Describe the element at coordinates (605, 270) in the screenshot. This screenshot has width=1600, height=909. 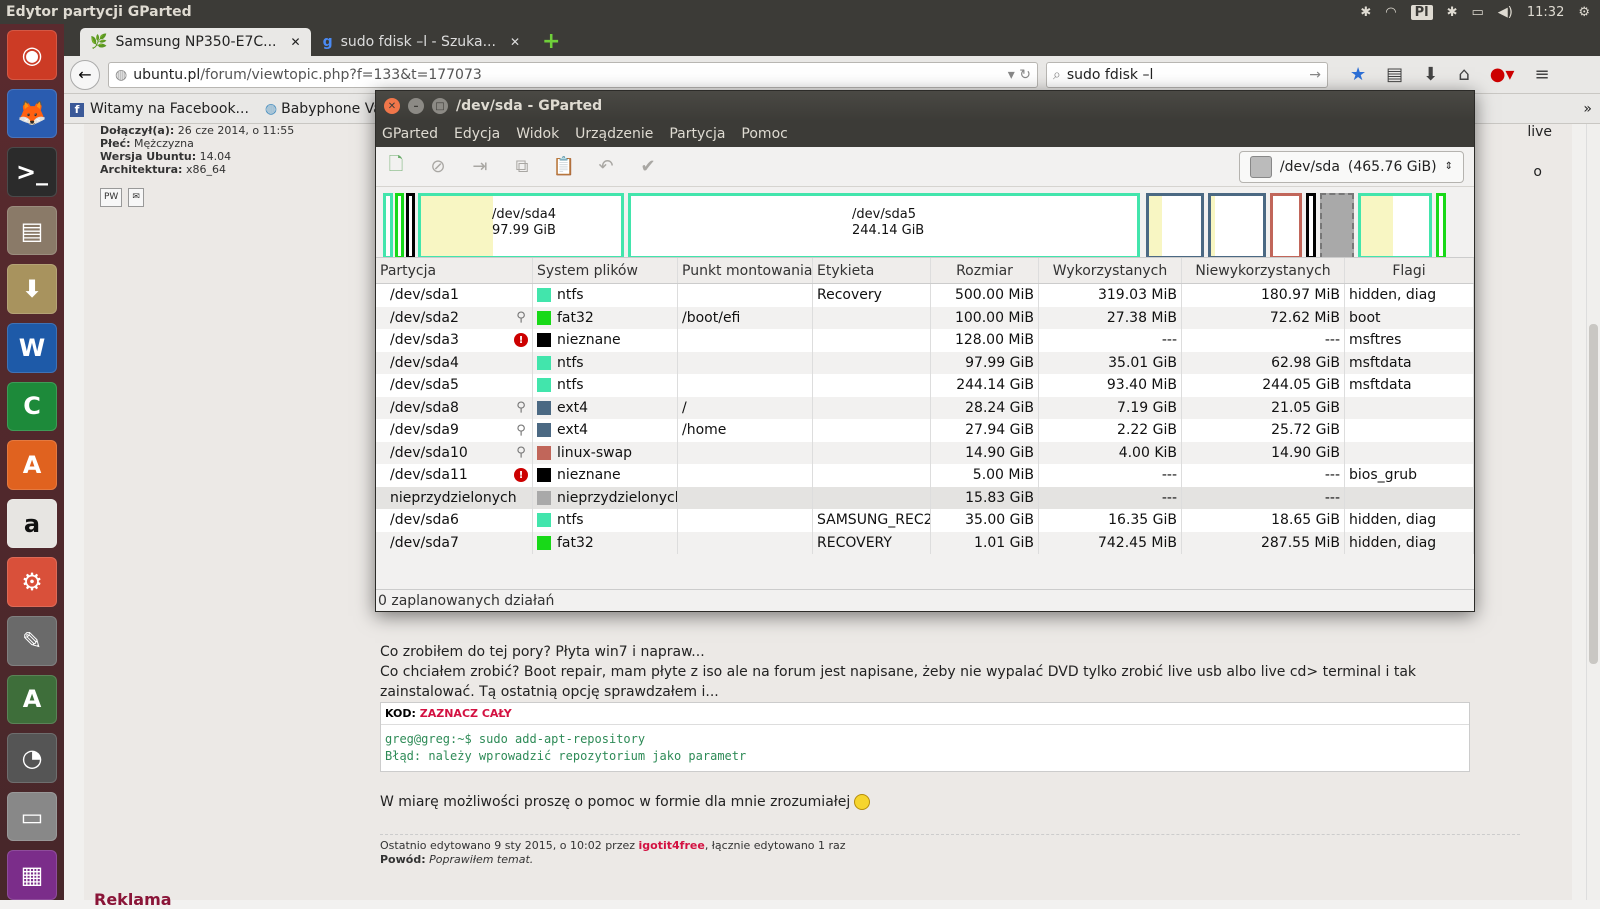
I see `column-header: System plików` at that location.